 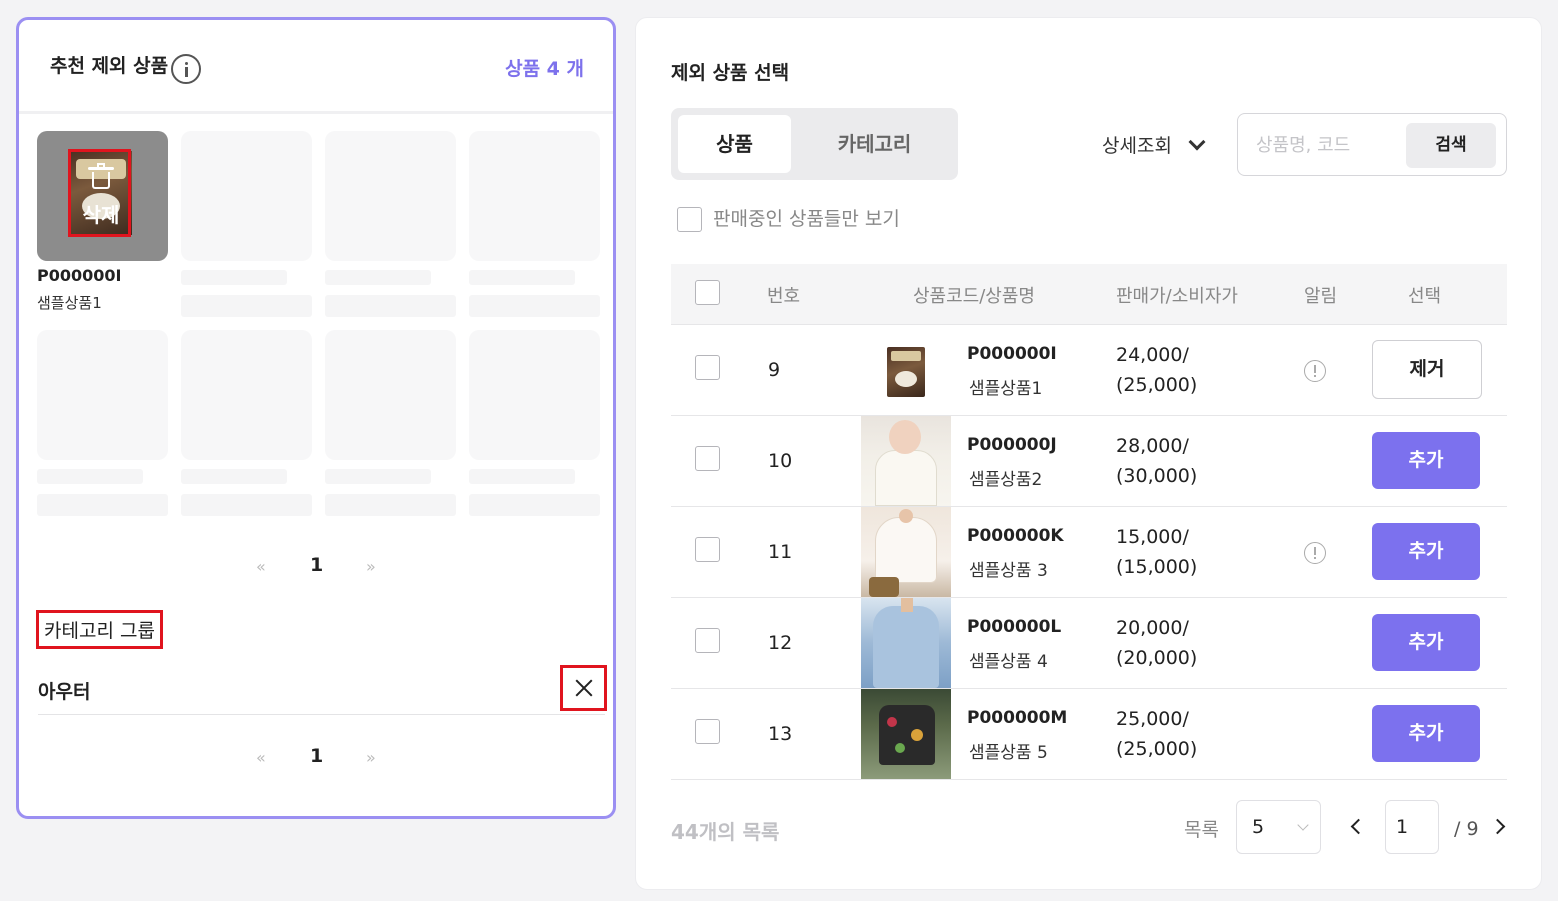 What do you see at coordinates (1326, 145) in the screenshot?
I see `search-input` at bounding box center [1326, 145].